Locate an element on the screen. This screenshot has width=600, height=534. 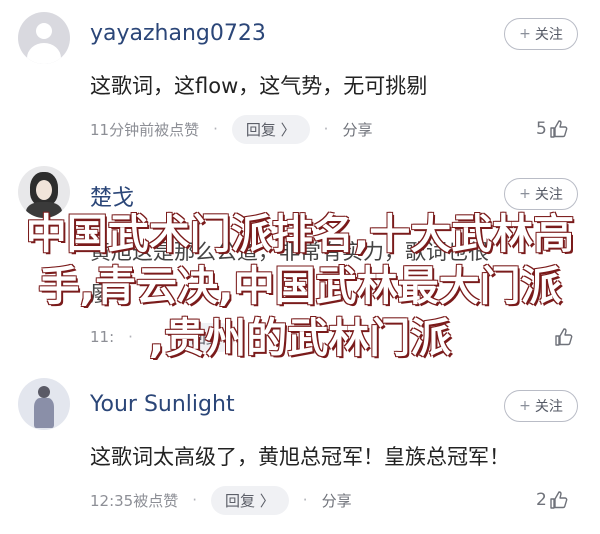
like-button: 2 is located at coordinates (552, 500).